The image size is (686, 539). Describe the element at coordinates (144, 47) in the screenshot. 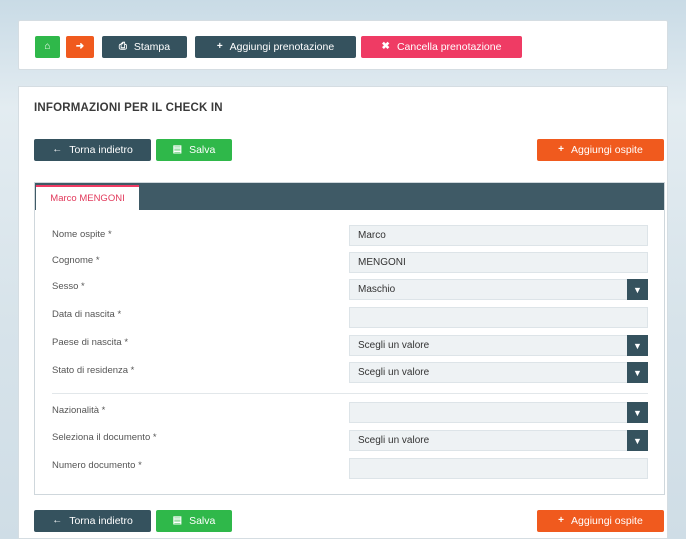

I see `print-button: ⎙ Stampa` at that location.